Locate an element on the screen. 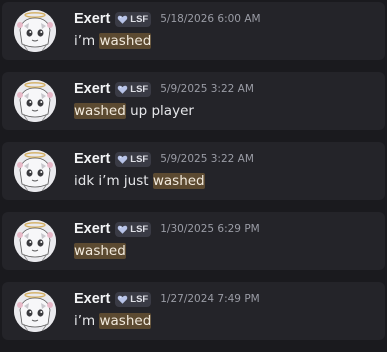 The width and height of the screenshot is (387, 352). message-content: washed up player is located at coordinates (134, 111).